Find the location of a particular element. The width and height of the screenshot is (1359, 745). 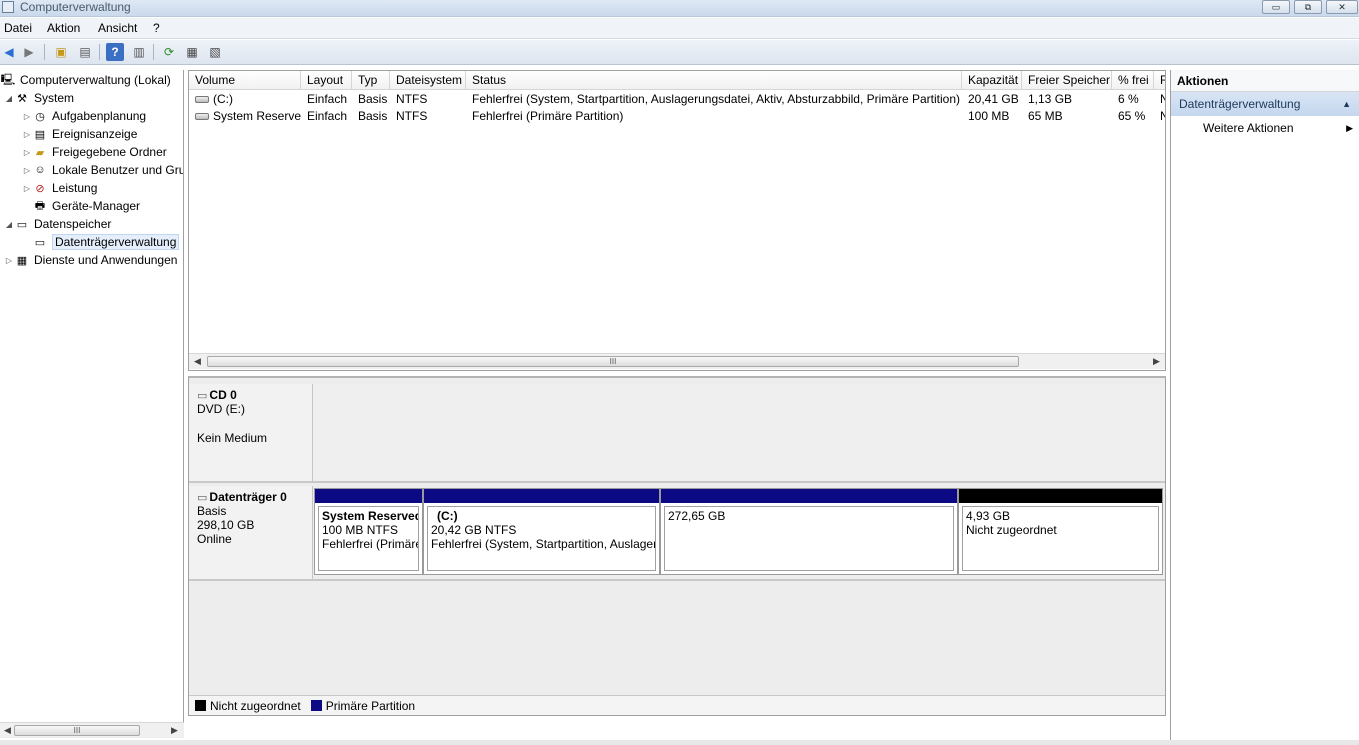

action-weitere-aktionen: Weitere Aktionen ▶ is located at coordinates (1265, 128).